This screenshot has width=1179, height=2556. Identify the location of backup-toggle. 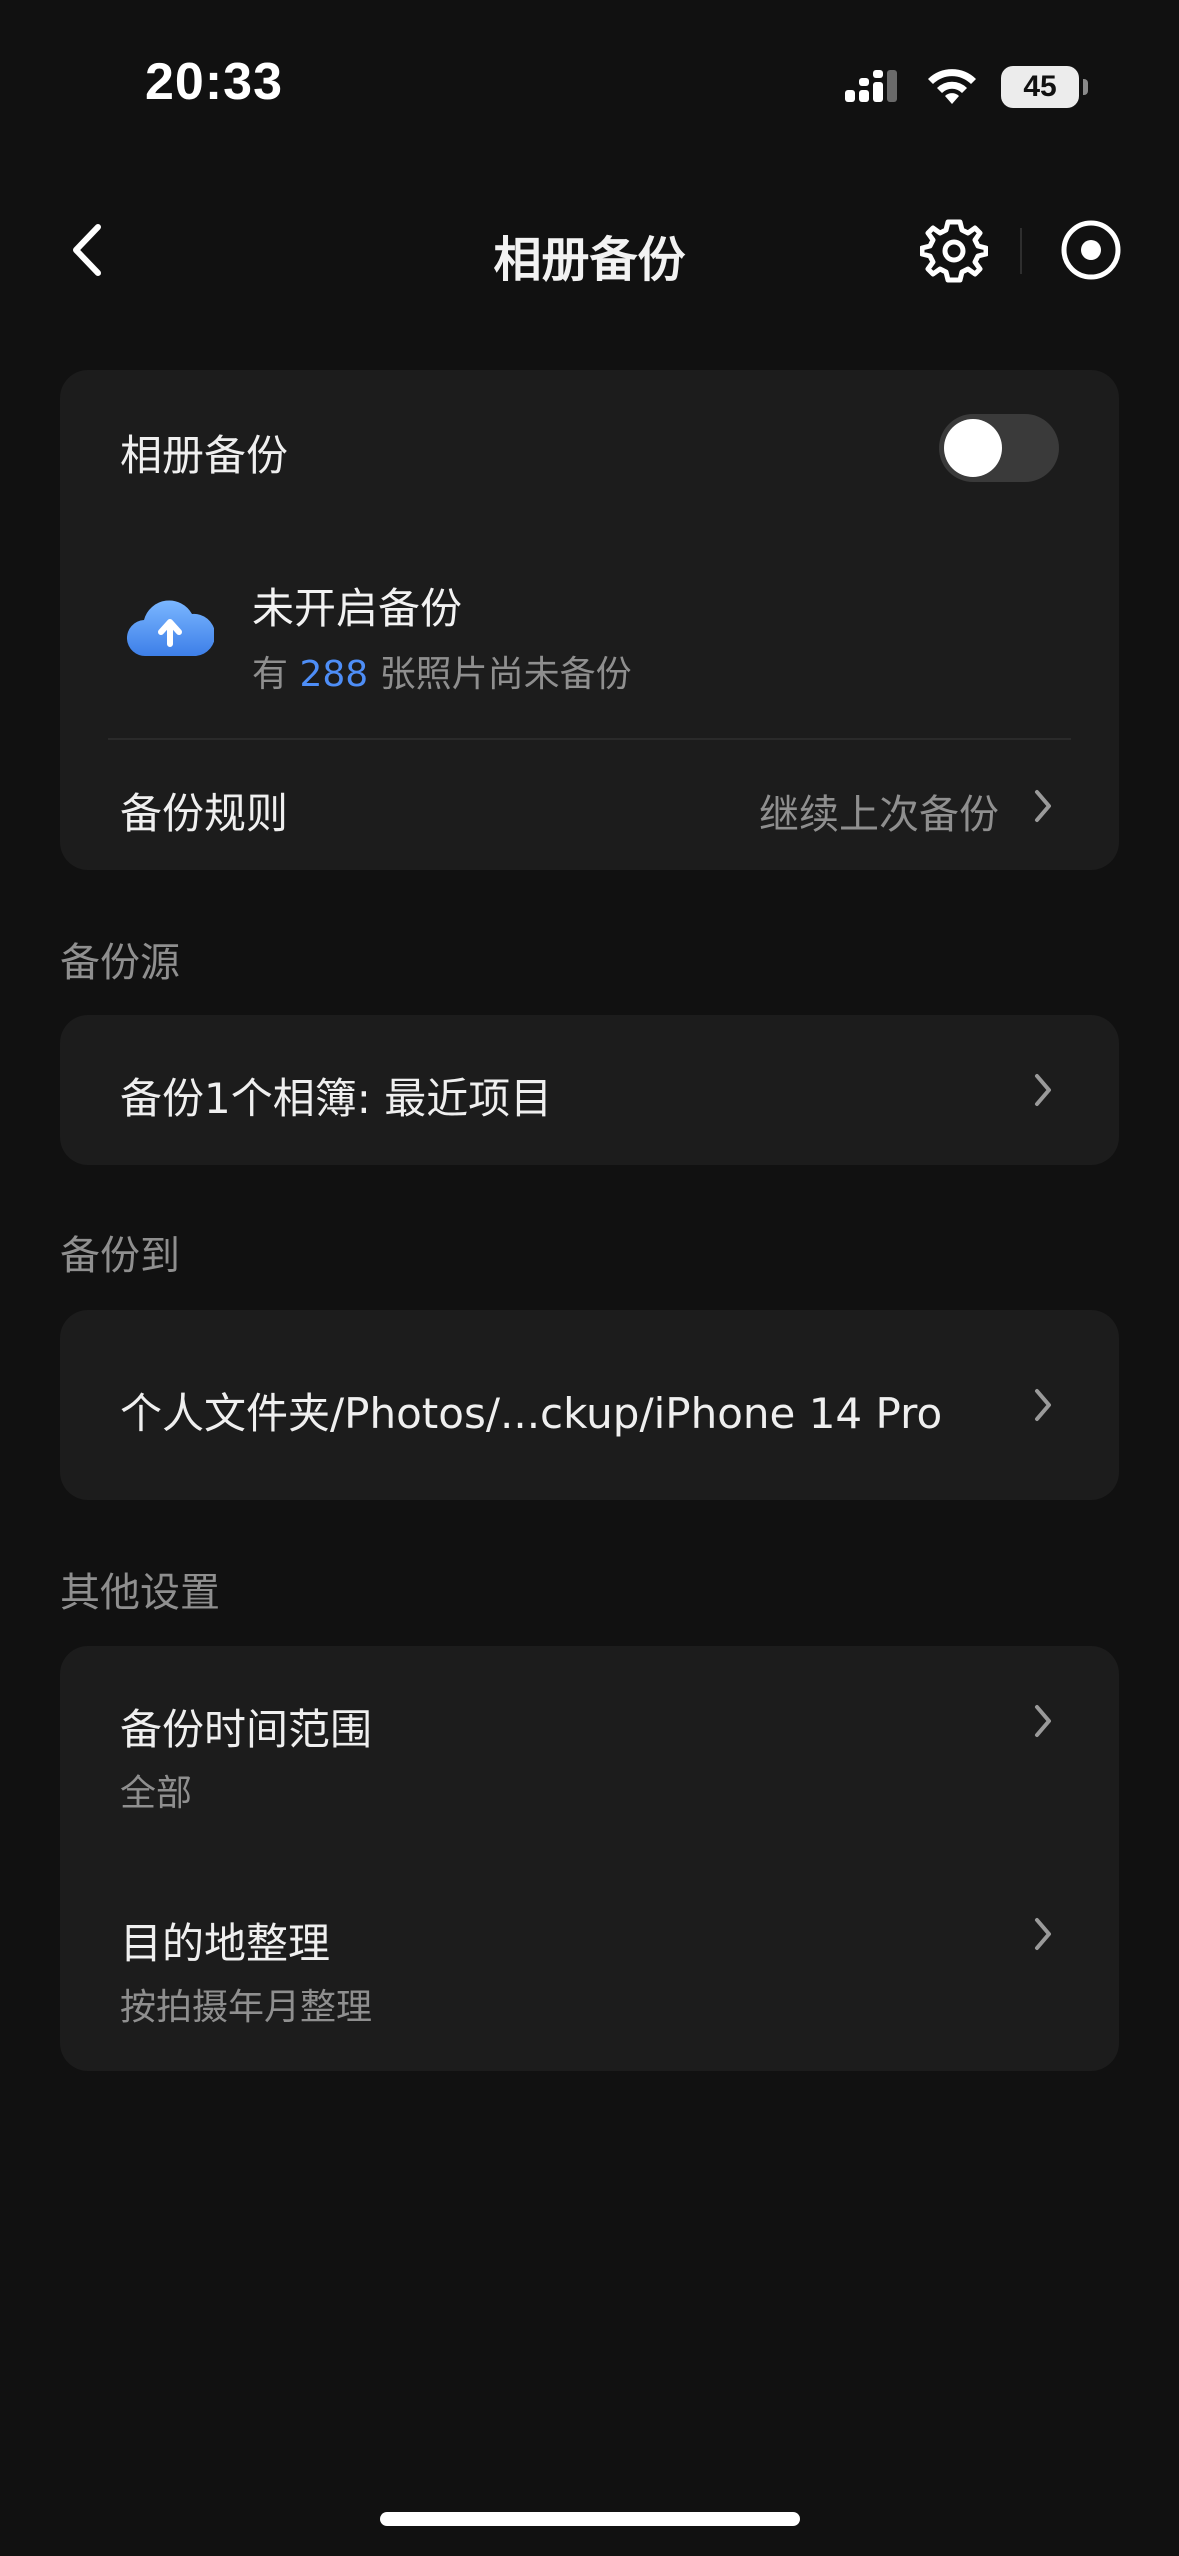
(999, 448).